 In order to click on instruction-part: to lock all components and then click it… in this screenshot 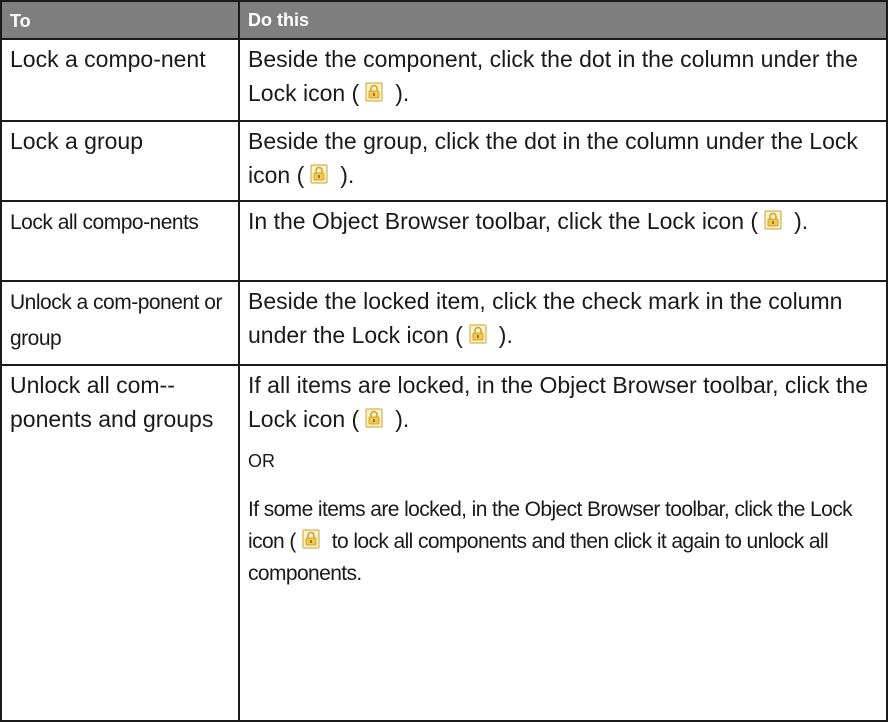, I will do `click(538, 557)`.